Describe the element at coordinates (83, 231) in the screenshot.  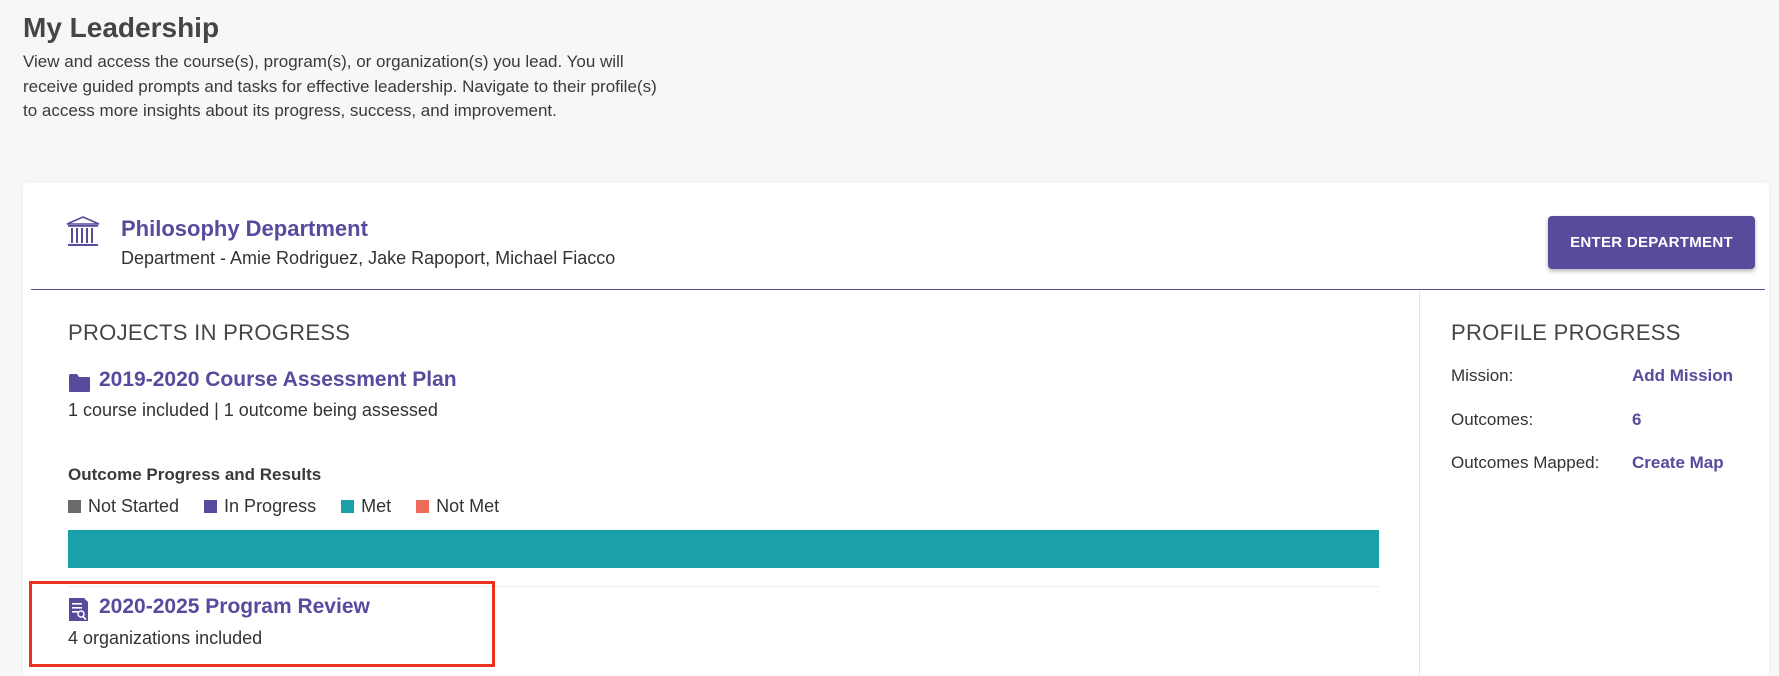
I see `institution-icon` at that location.